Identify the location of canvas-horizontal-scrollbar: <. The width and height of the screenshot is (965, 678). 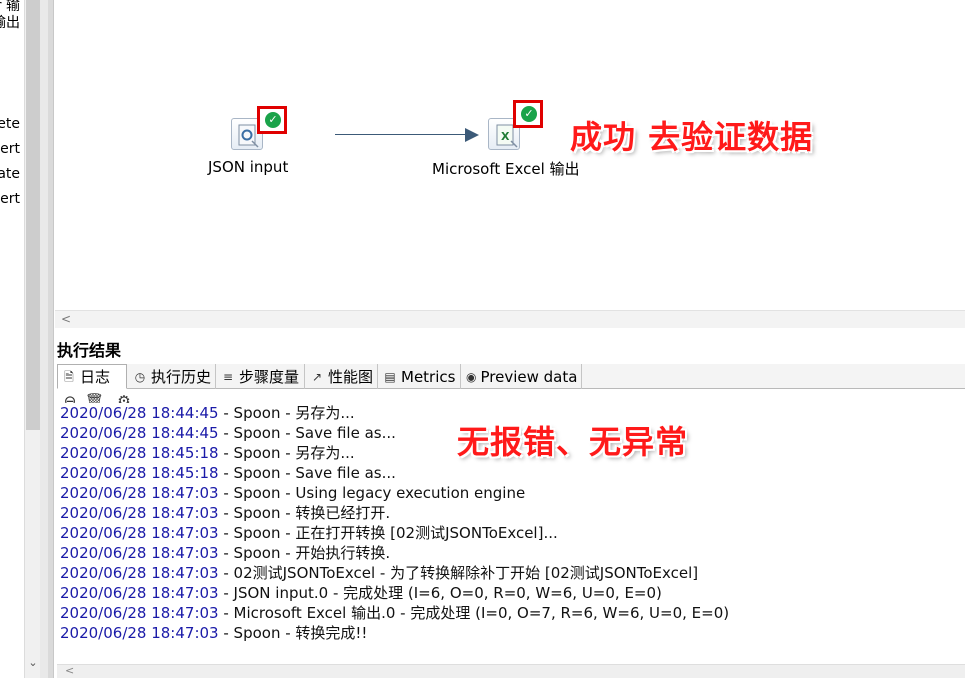
(510, 319).